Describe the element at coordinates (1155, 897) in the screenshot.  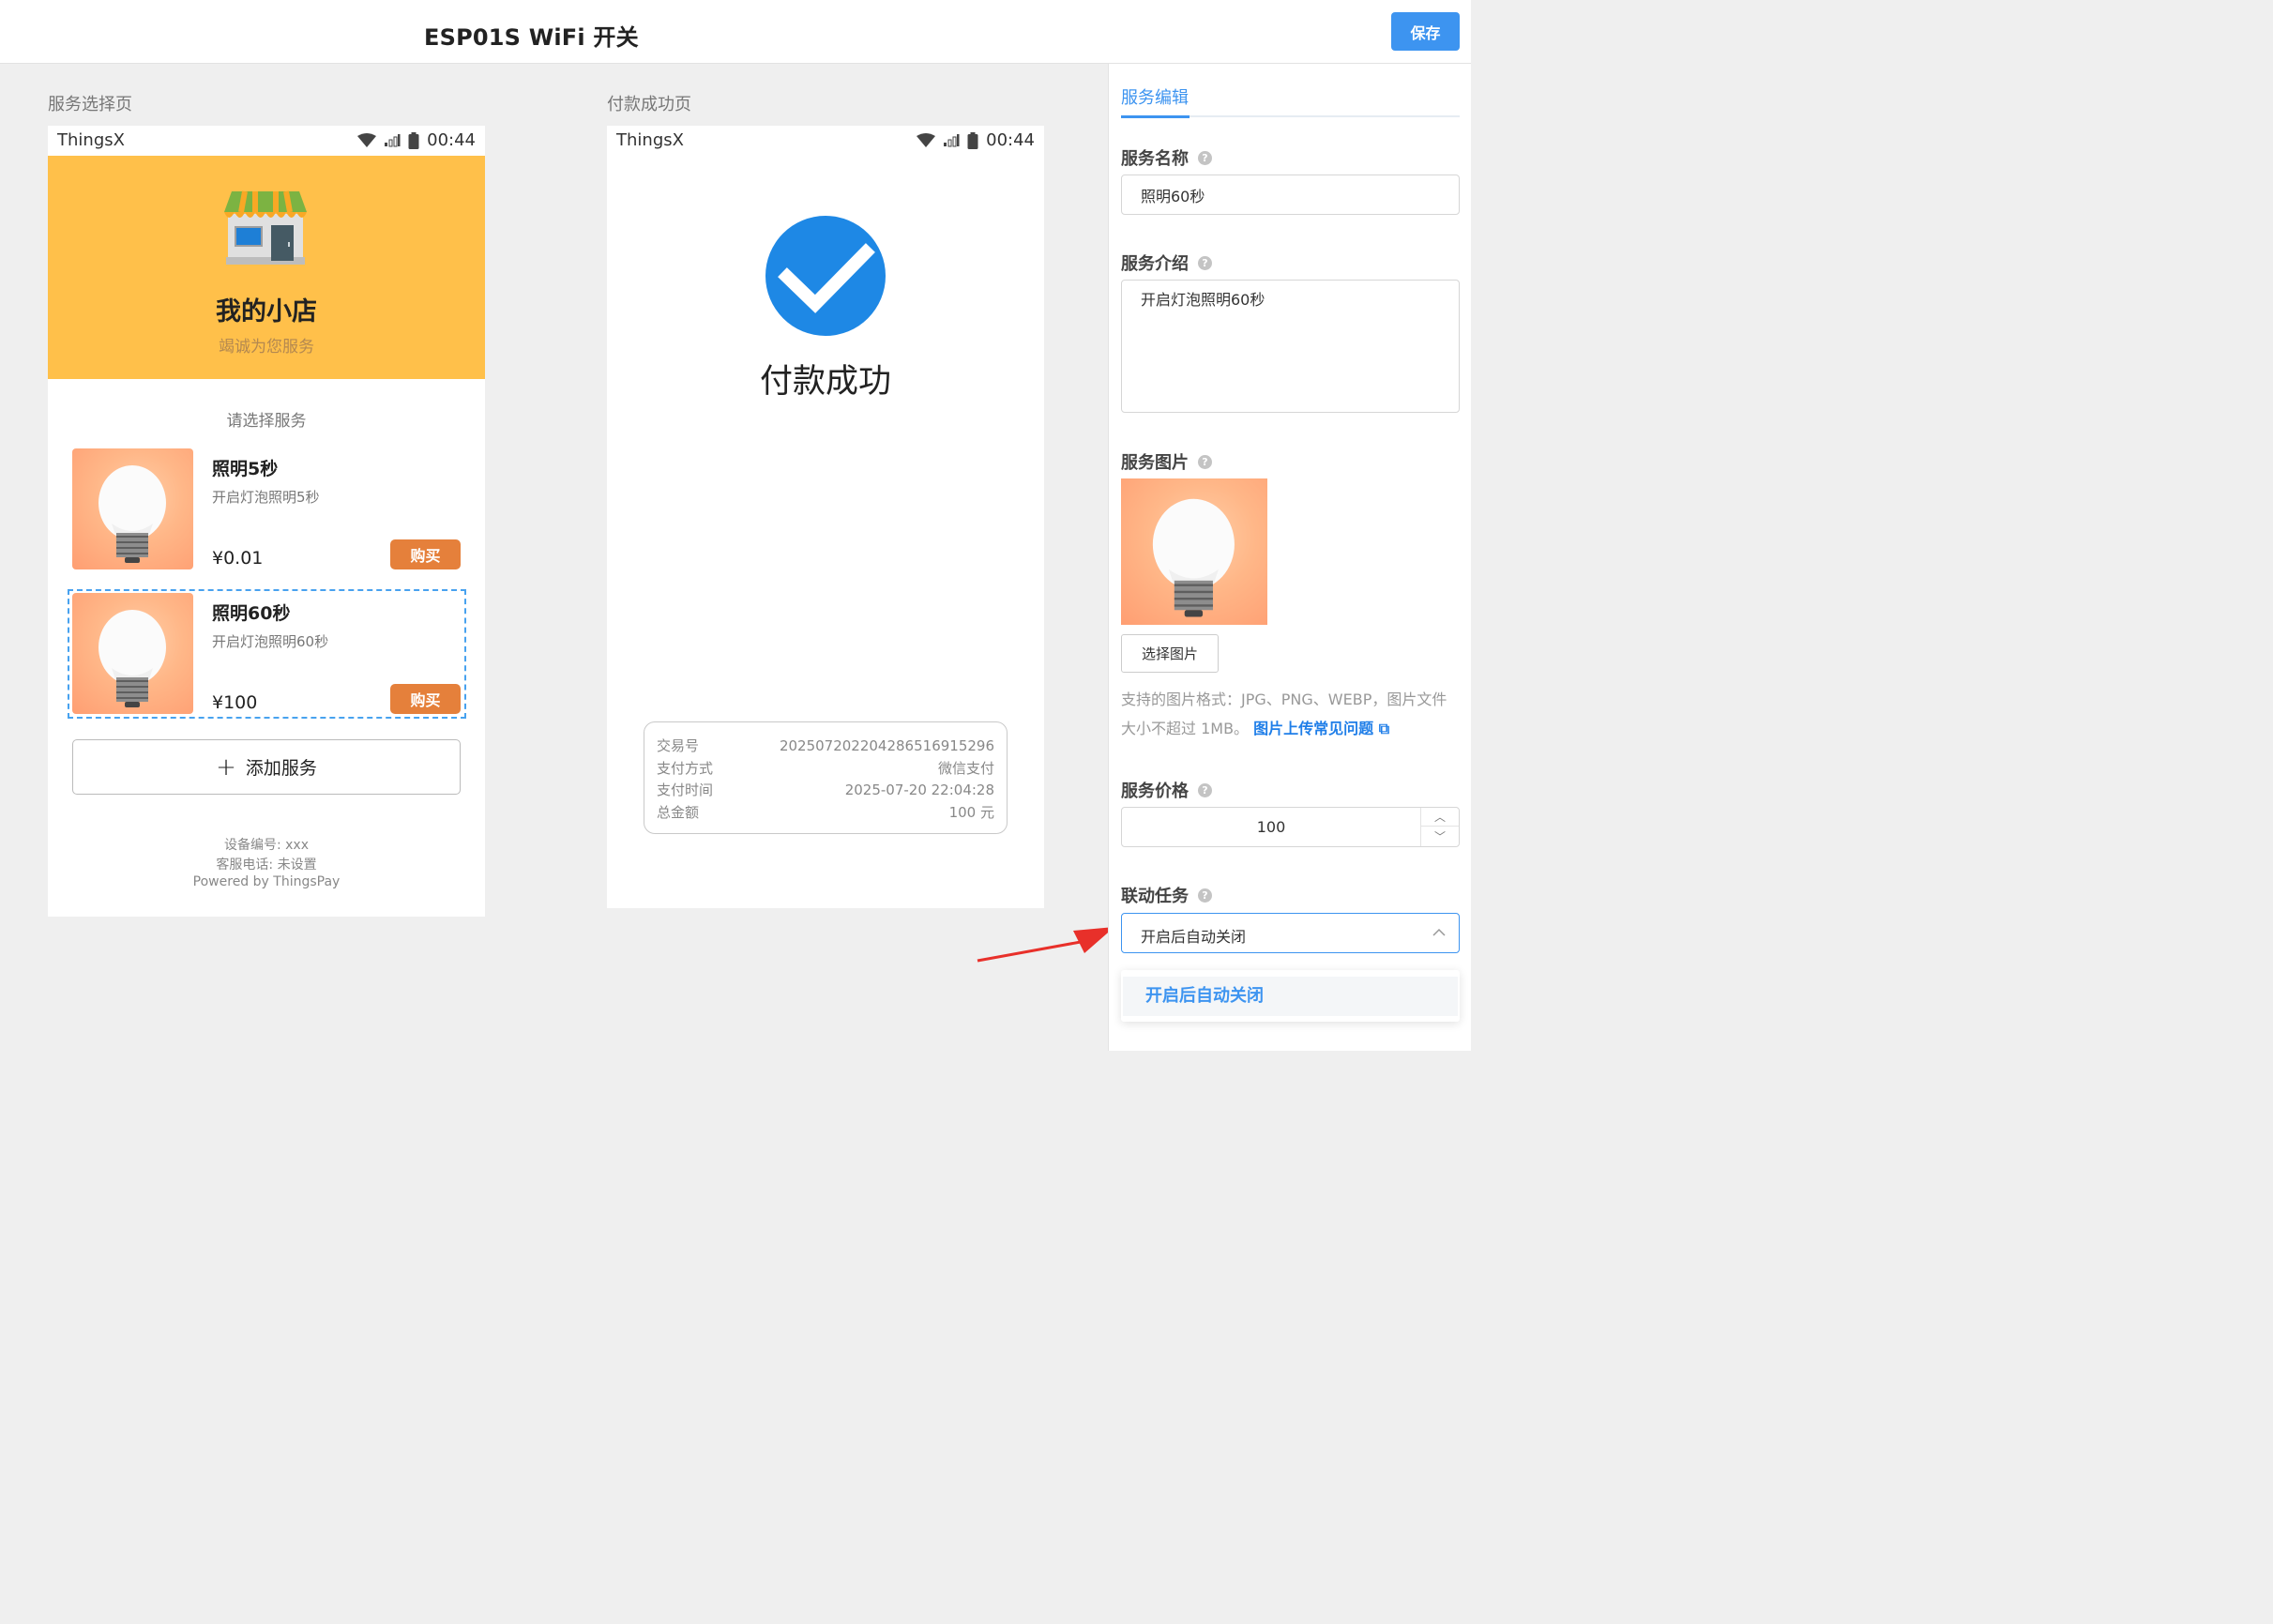
I see `linked-task-label-text: 联动任务` at that location.